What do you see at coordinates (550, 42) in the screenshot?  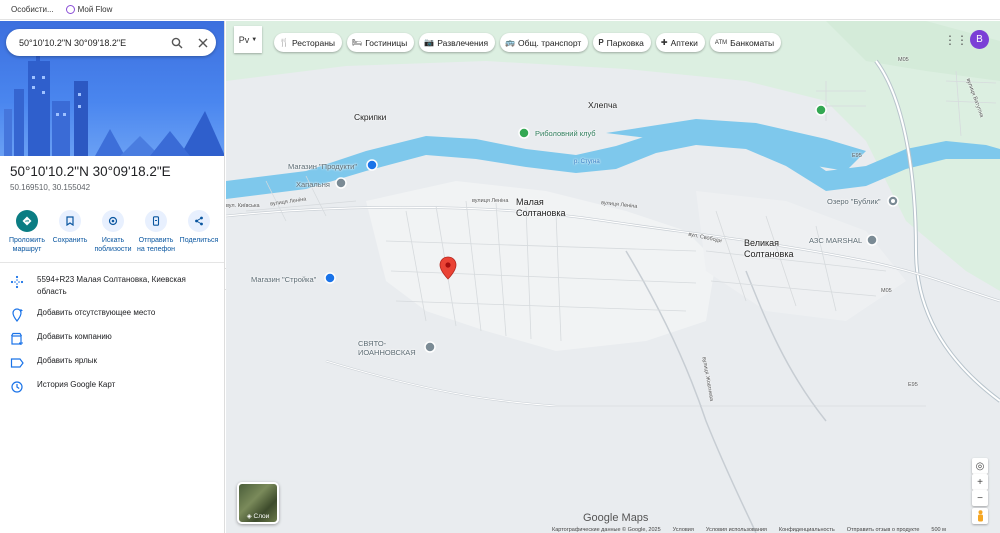 I see `chip-label: Общ. транспорт` at bounding box center [550, 42].